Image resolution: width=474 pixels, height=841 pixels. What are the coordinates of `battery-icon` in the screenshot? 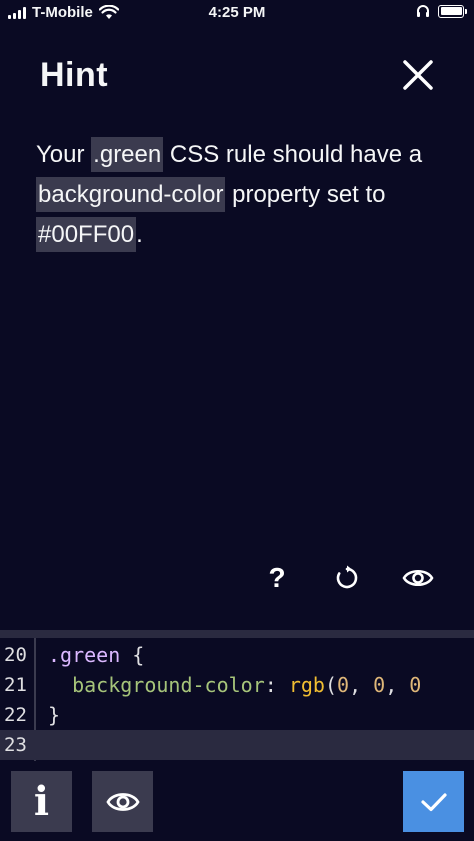 It's located at (452, 11).